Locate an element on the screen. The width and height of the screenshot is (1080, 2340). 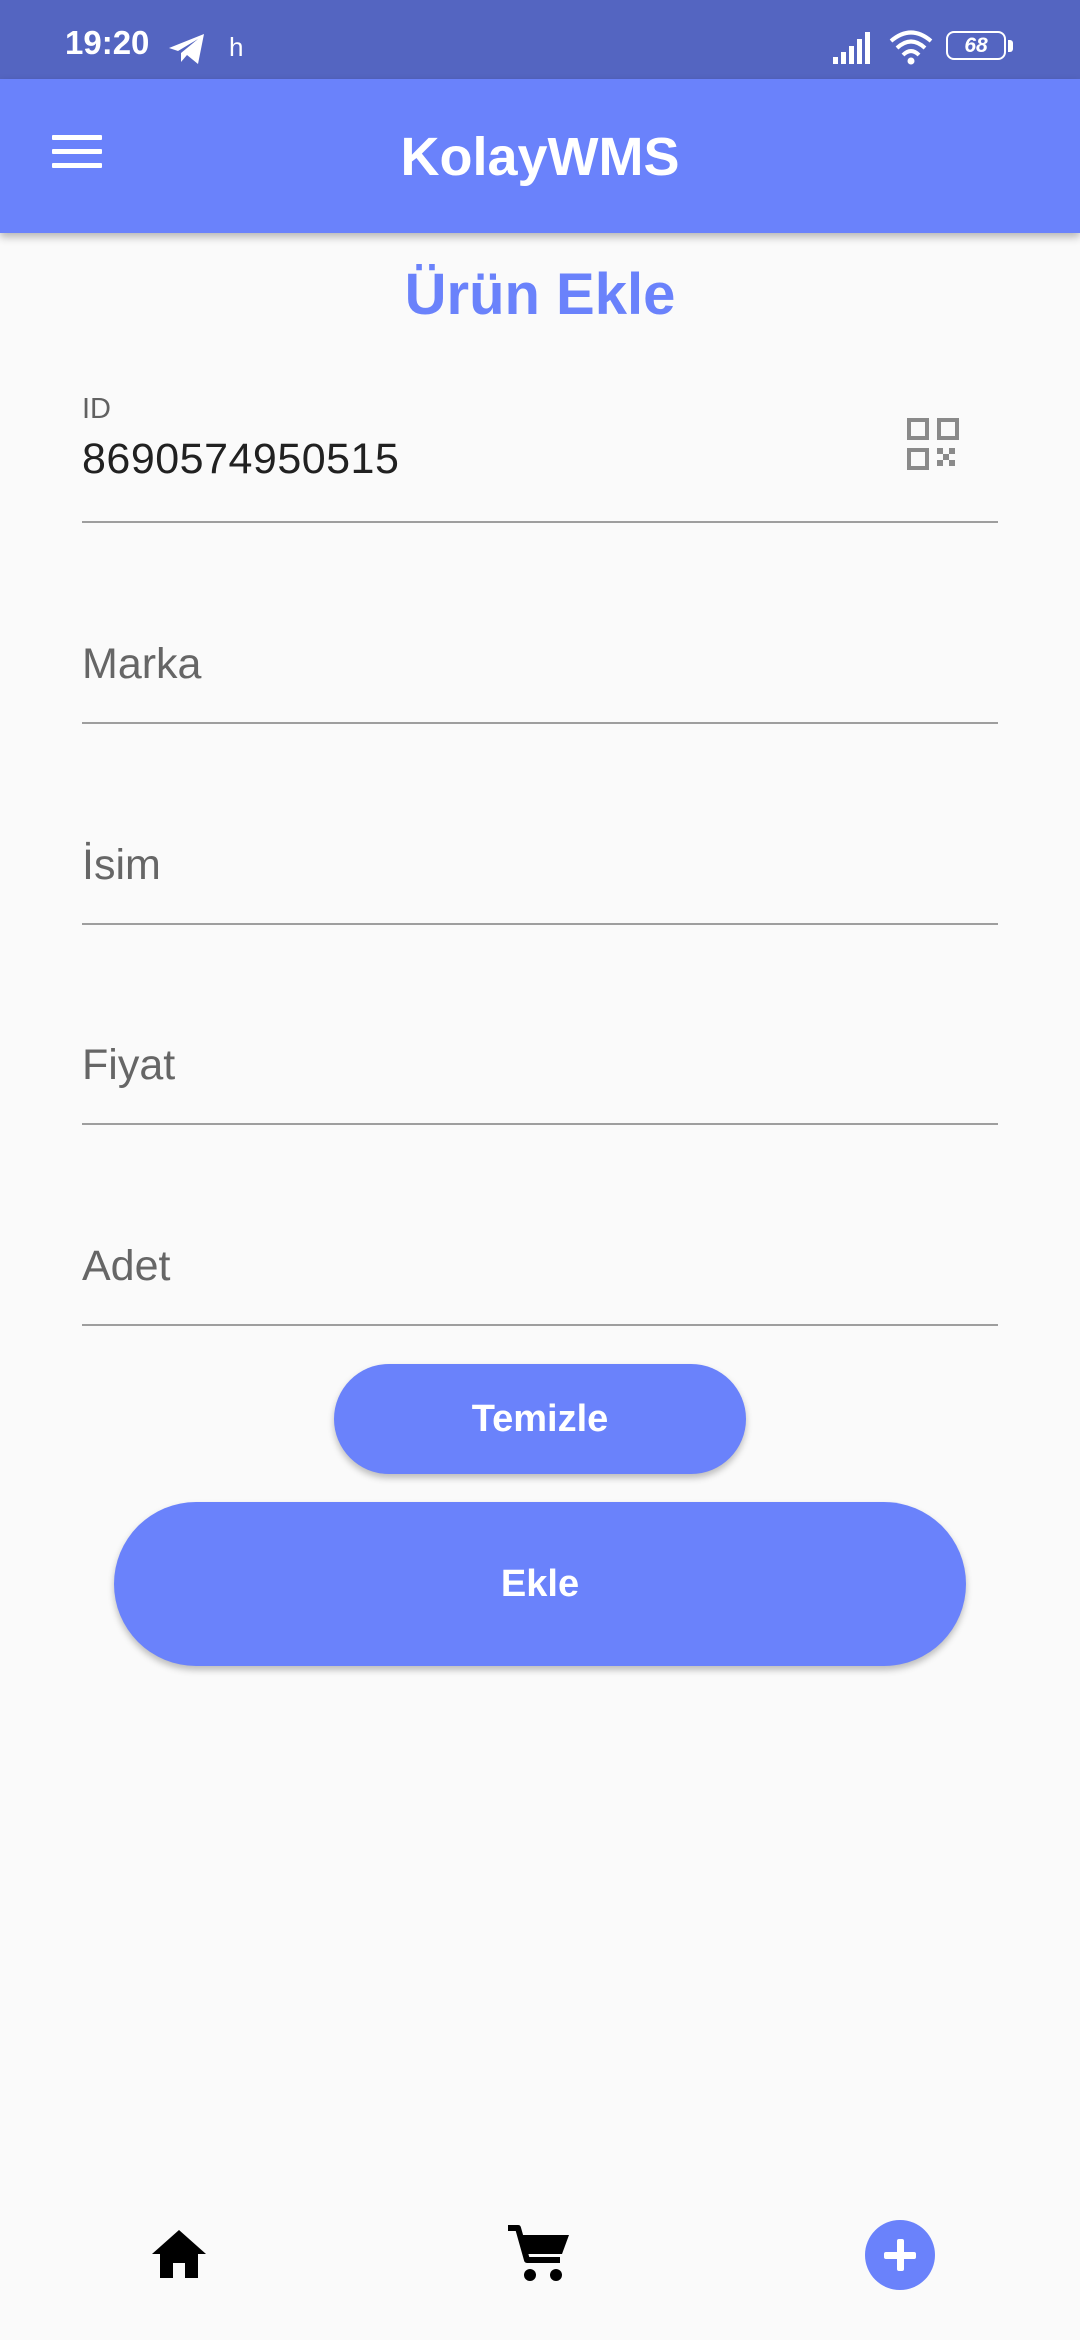
id-field-label: ID is located at coordinates (96, 409).